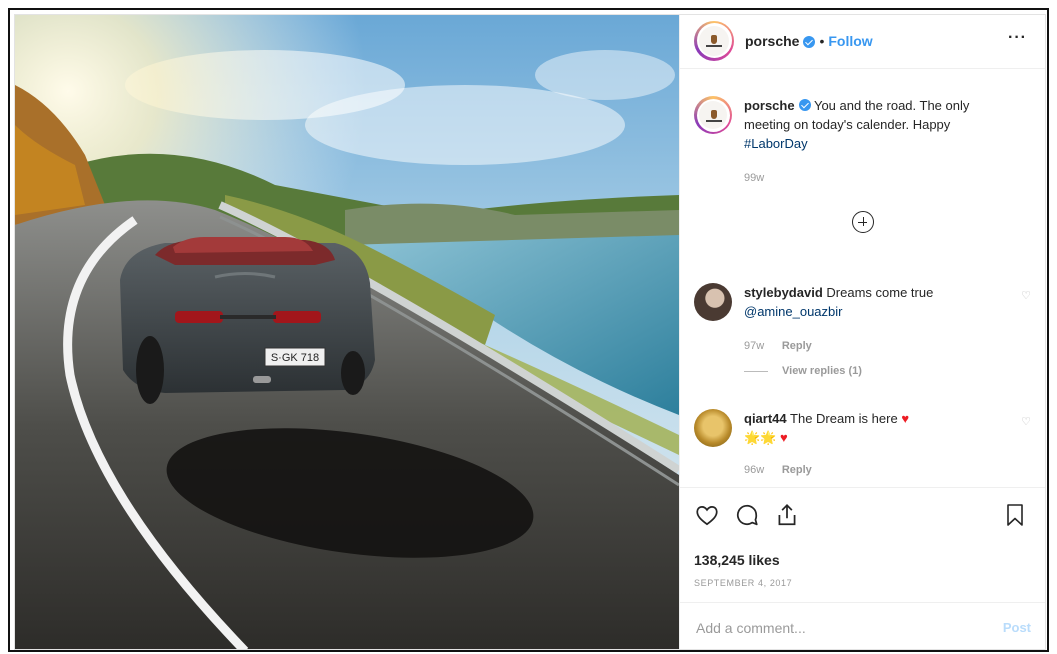 The image size is (1057, 654). I want to click on post-comment-button: Post, so click(1017, 627).